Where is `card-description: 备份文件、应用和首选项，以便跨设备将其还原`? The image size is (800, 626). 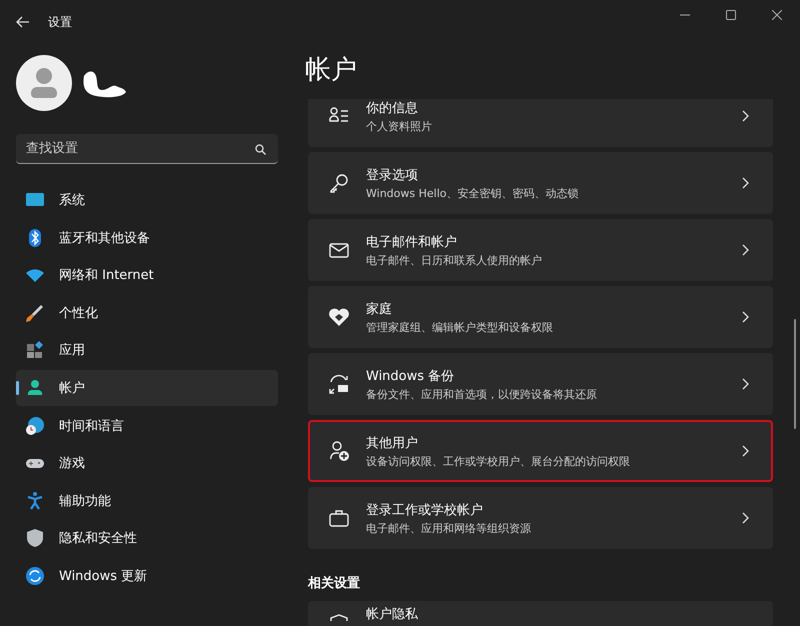
card-description: 备份文件、应用和首选项，以便跨设备将其还原 is located at coordinates (482, 394).